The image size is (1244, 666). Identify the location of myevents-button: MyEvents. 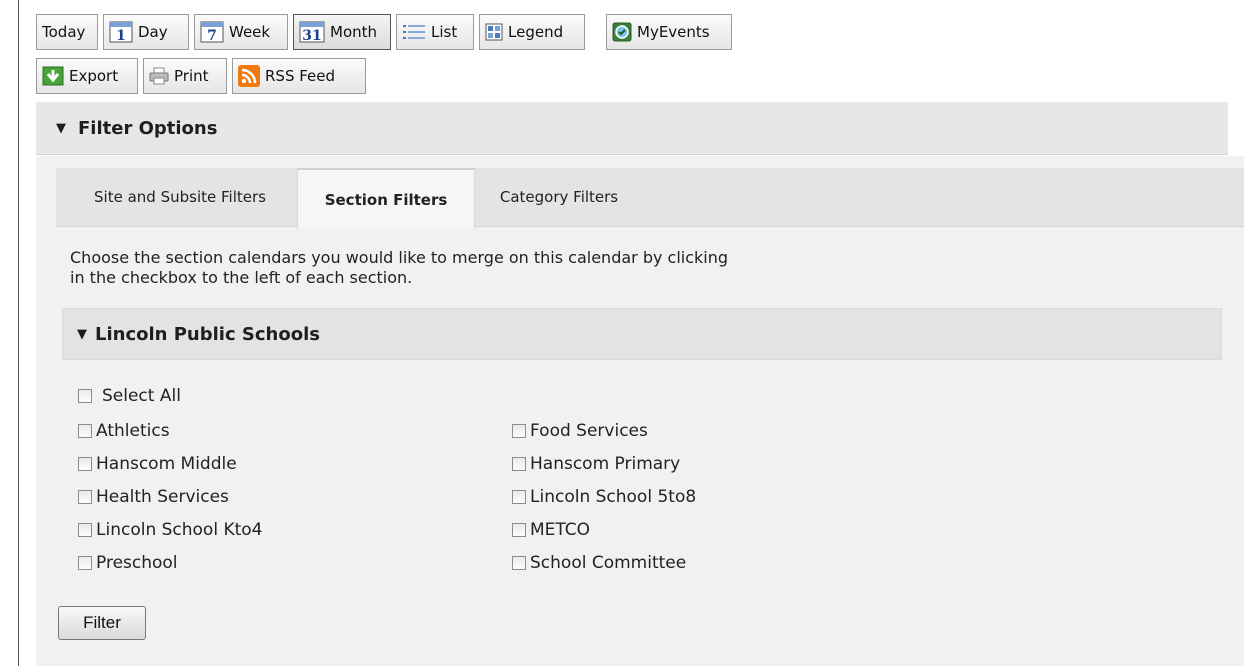
(669, 32).